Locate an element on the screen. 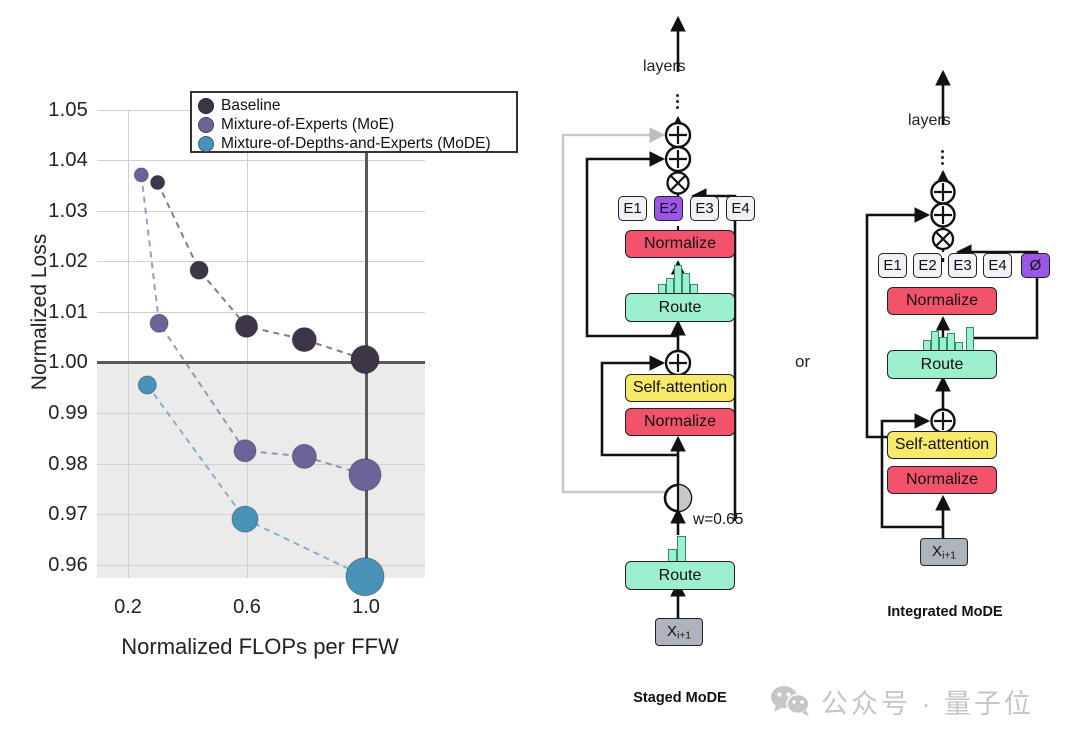  expert-box-e2-active: E2 is located at coordinates (668, 208).